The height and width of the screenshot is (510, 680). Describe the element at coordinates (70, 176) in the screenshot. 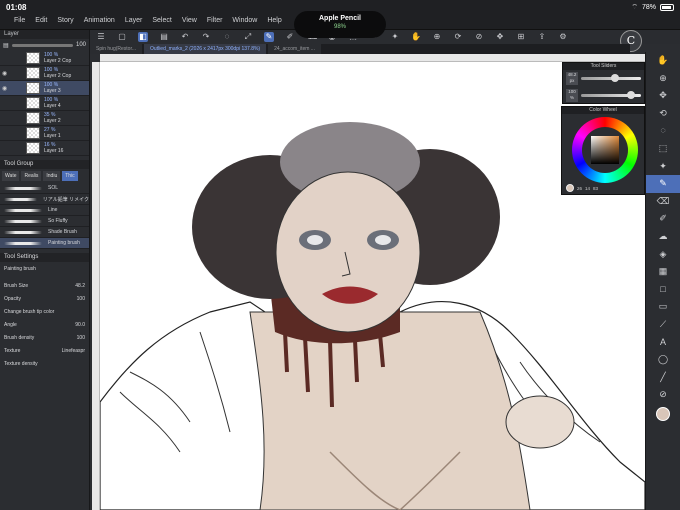

I see `subtool-tab-thick: Thic` at that location.